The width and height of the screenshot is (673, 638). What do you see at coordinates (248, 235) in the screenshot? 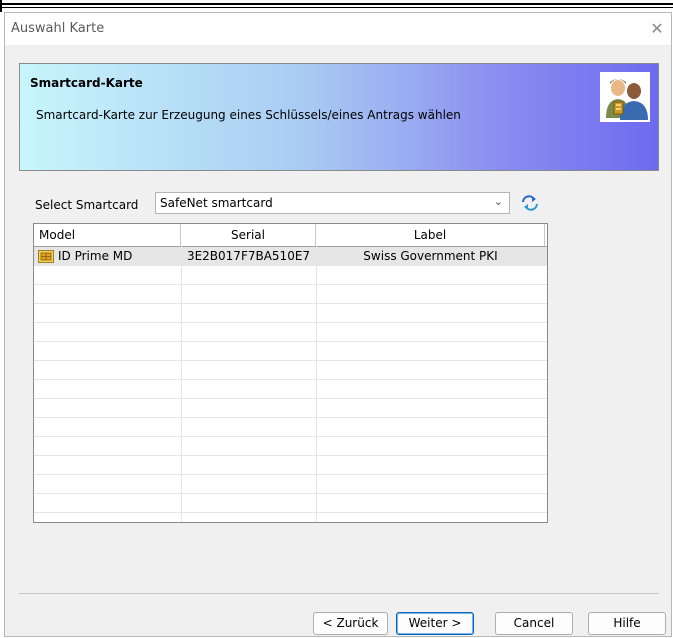
I see `column-header-serial: Serial` at bounding box center [248, 235].